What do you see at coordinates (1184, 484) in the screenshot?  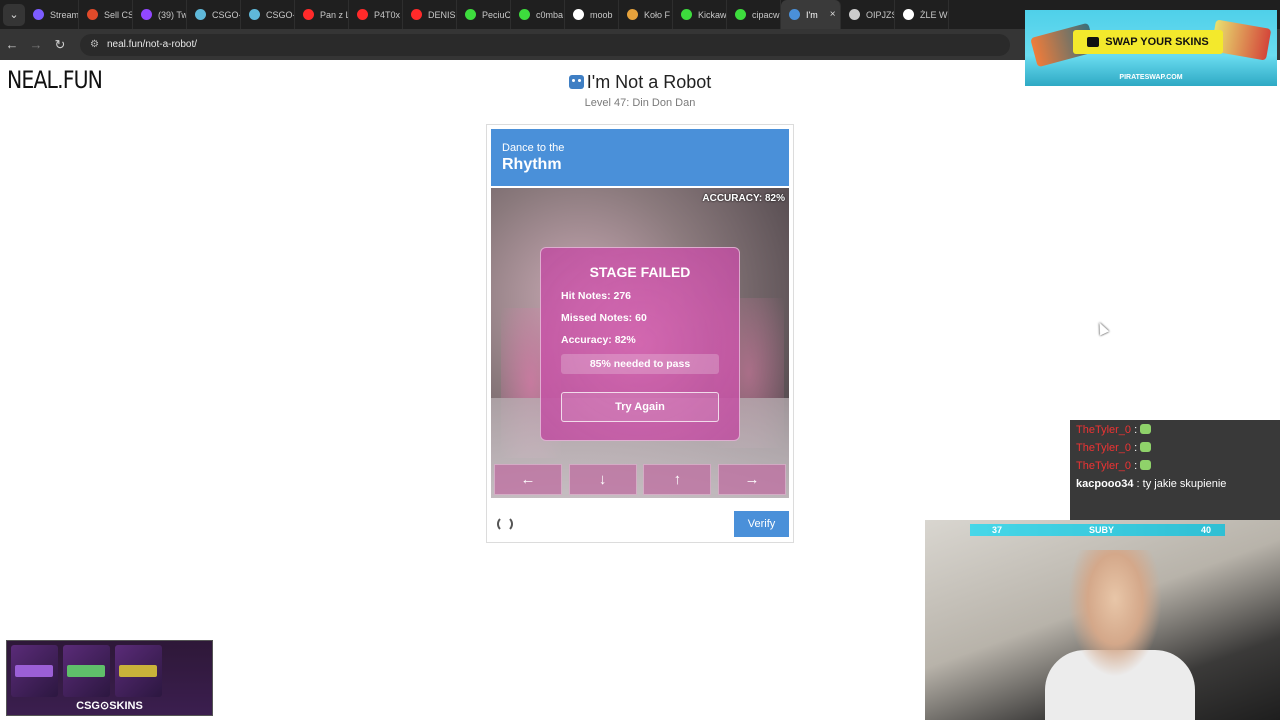 I see `chat-text: ty jakie skupienie` at bounding box center [1184, 484].